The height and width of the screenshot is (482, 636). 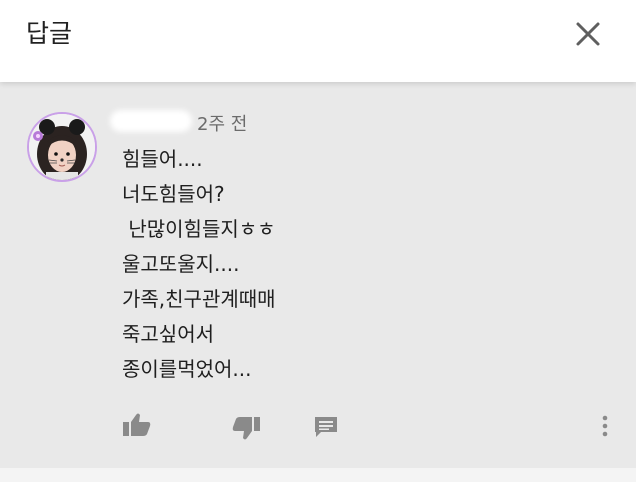 I want to click on header-title: 답글, so click(x=49, y=33).